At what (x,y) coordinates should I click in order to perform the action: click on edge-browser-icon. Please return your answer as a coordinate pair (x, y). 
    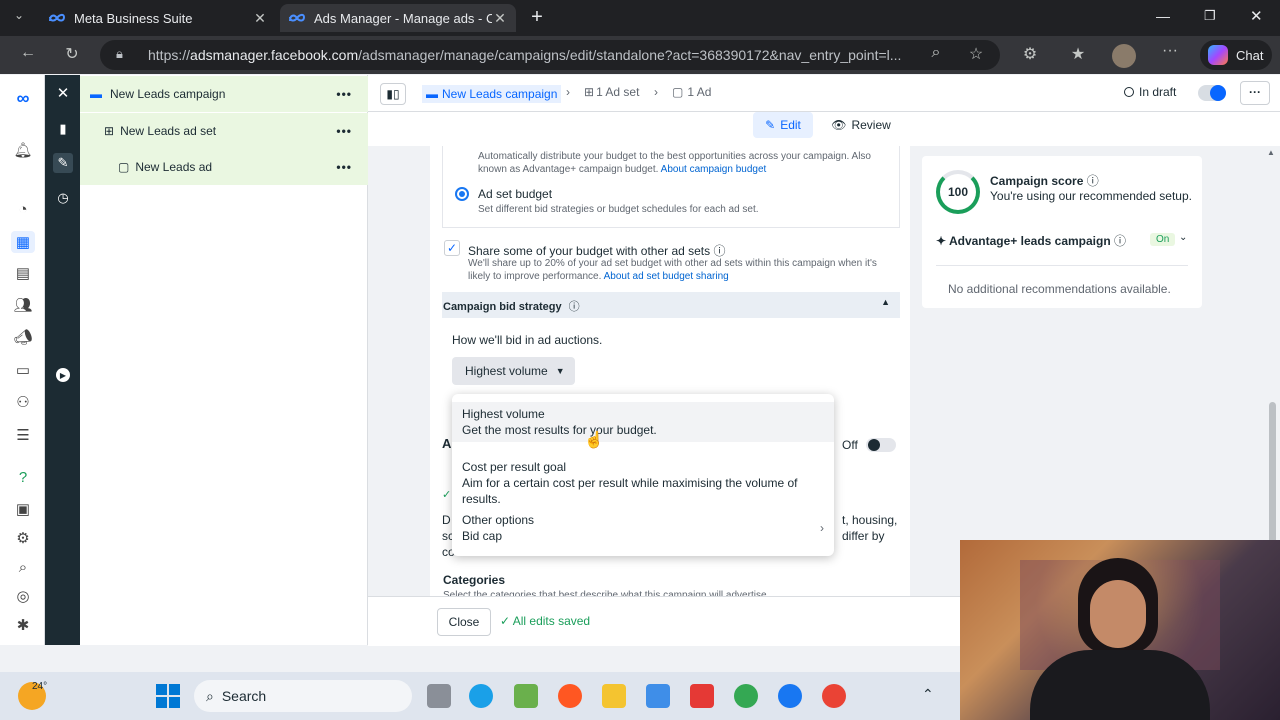
    Looking at the image, I should click on (481, 696).